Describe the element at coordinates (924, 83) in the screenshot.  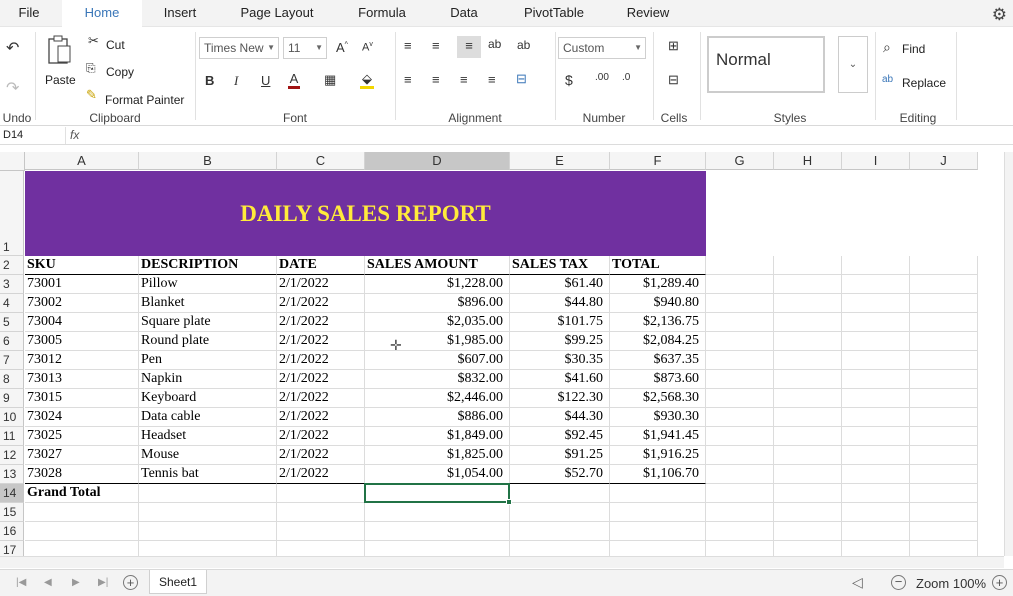
I see `replace-button: Replace` at that location.